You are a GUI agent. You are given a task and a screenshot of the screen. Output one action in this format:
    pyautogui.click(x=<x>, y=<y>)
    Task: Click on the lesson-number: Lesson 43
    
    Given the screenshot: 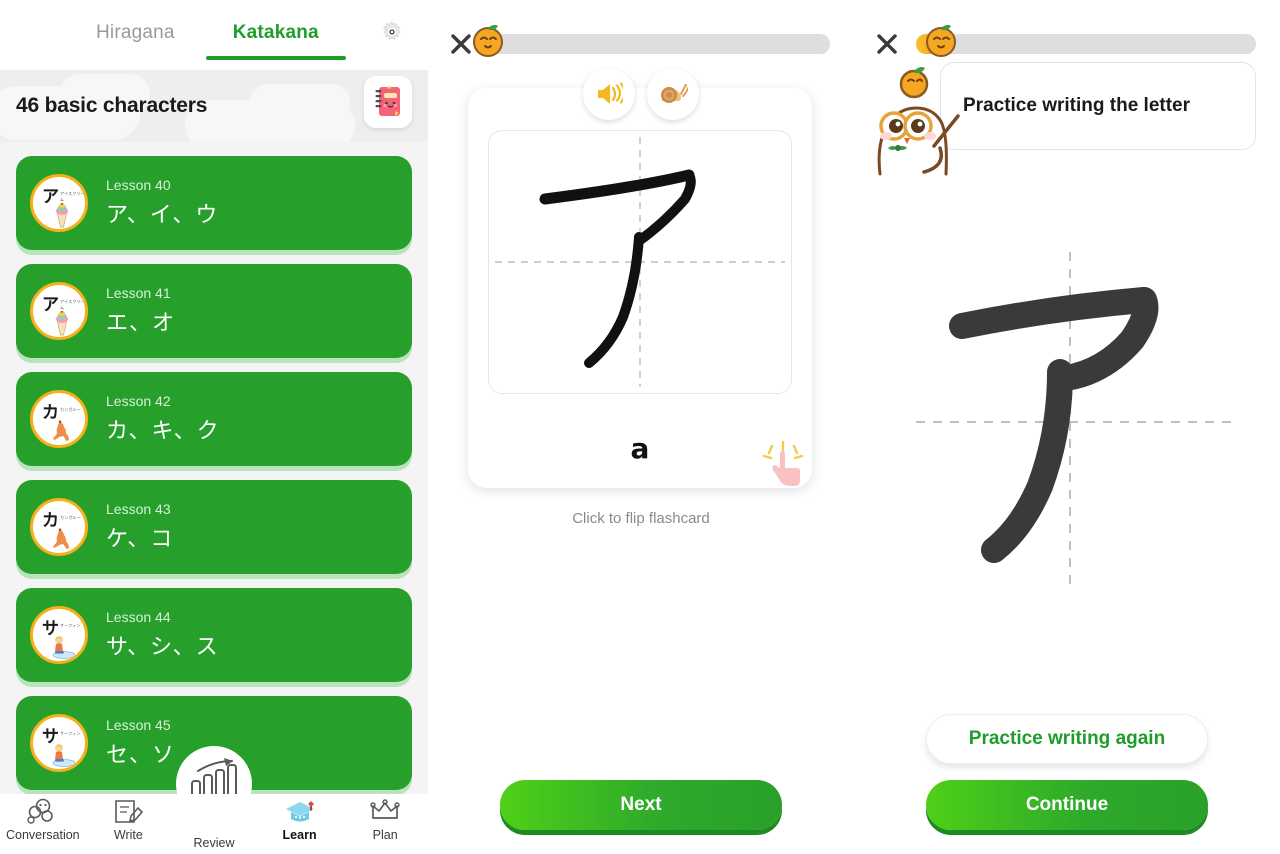 What is the action you would take?
    pyautogui.click(x=138, y=509)
    